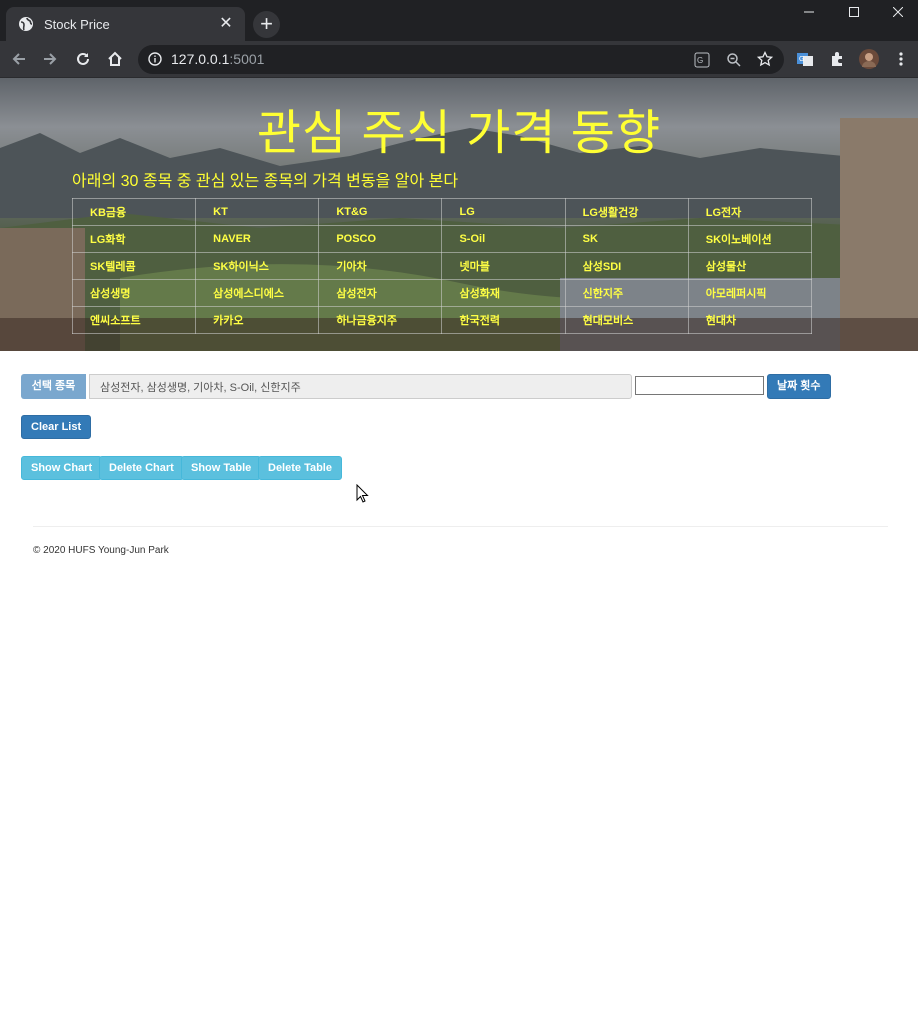 Image resolution: width=918 pixels, height=1015 pixels. Describe the element at coordinates (380, 212) in the screenshot. I see `stock-cell: KT&G` at that location.